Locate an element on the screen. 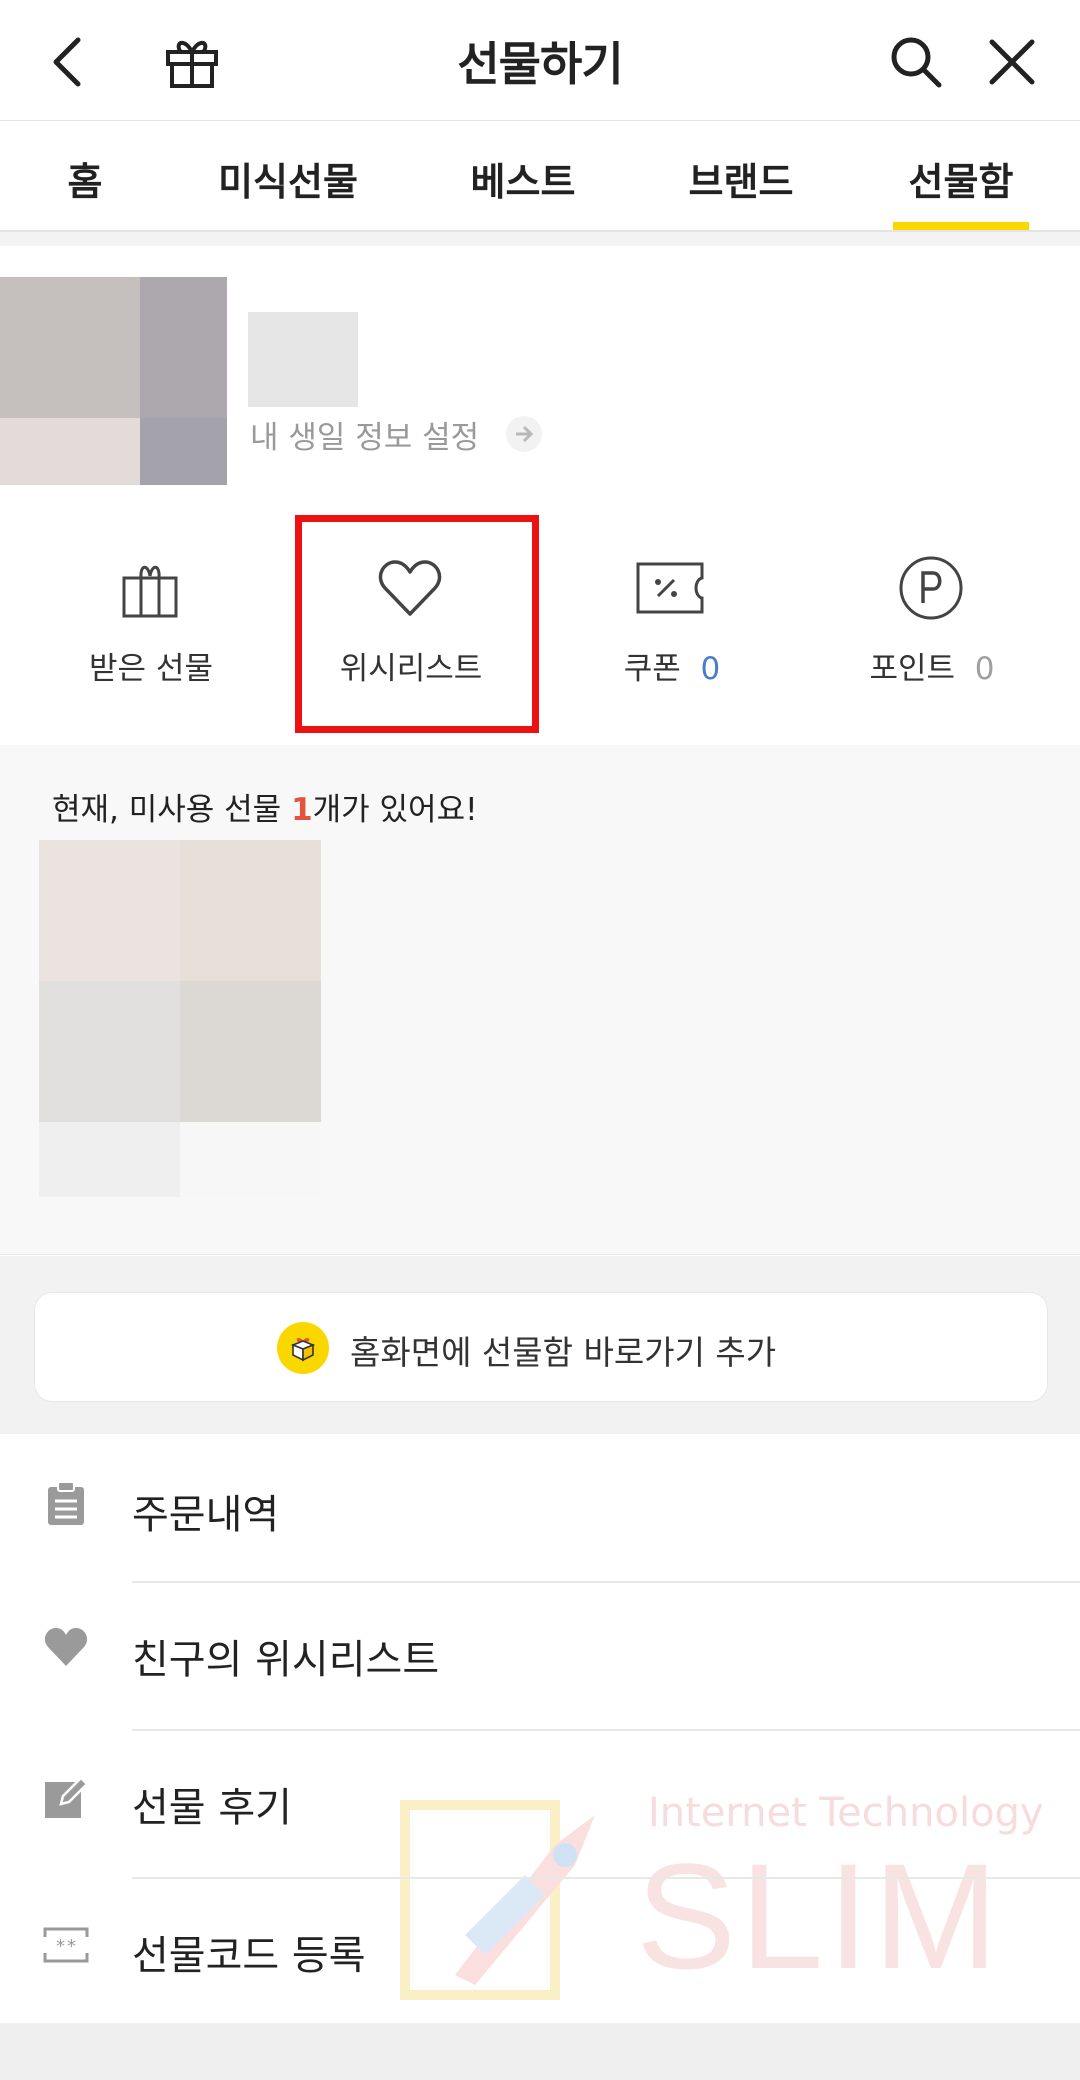  code-icon: ** is located at coordinates (66, 1945).